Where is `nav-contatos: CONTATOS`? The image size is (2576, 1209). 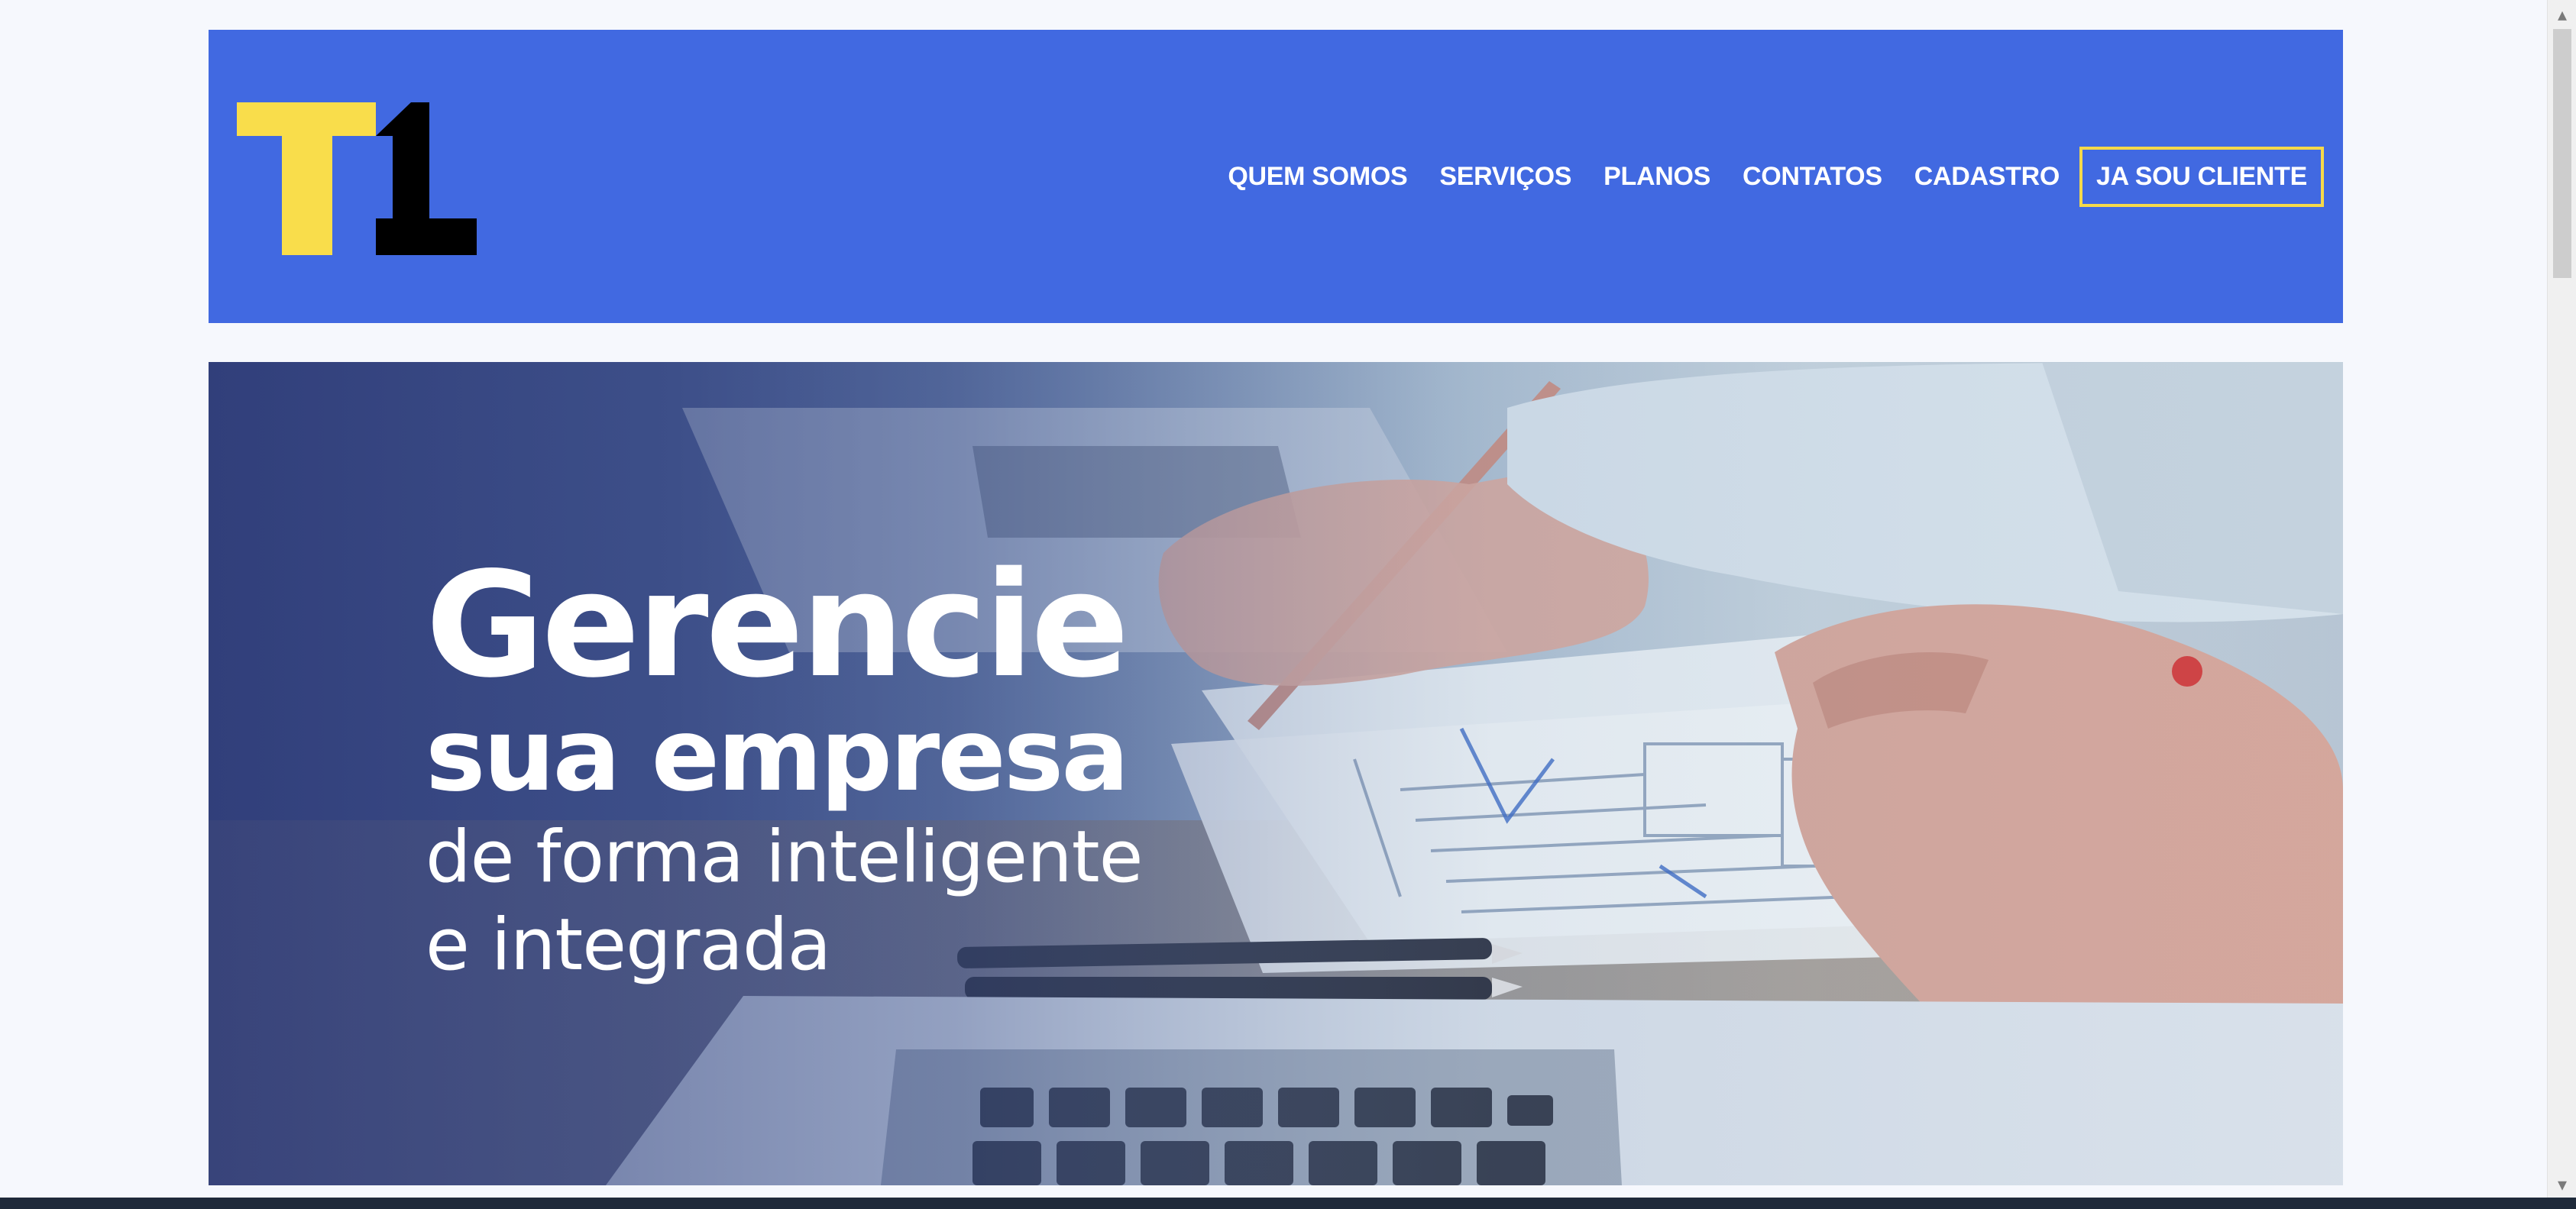
nav-contatos: CONTATOS is located at coordinates (1812, 177).